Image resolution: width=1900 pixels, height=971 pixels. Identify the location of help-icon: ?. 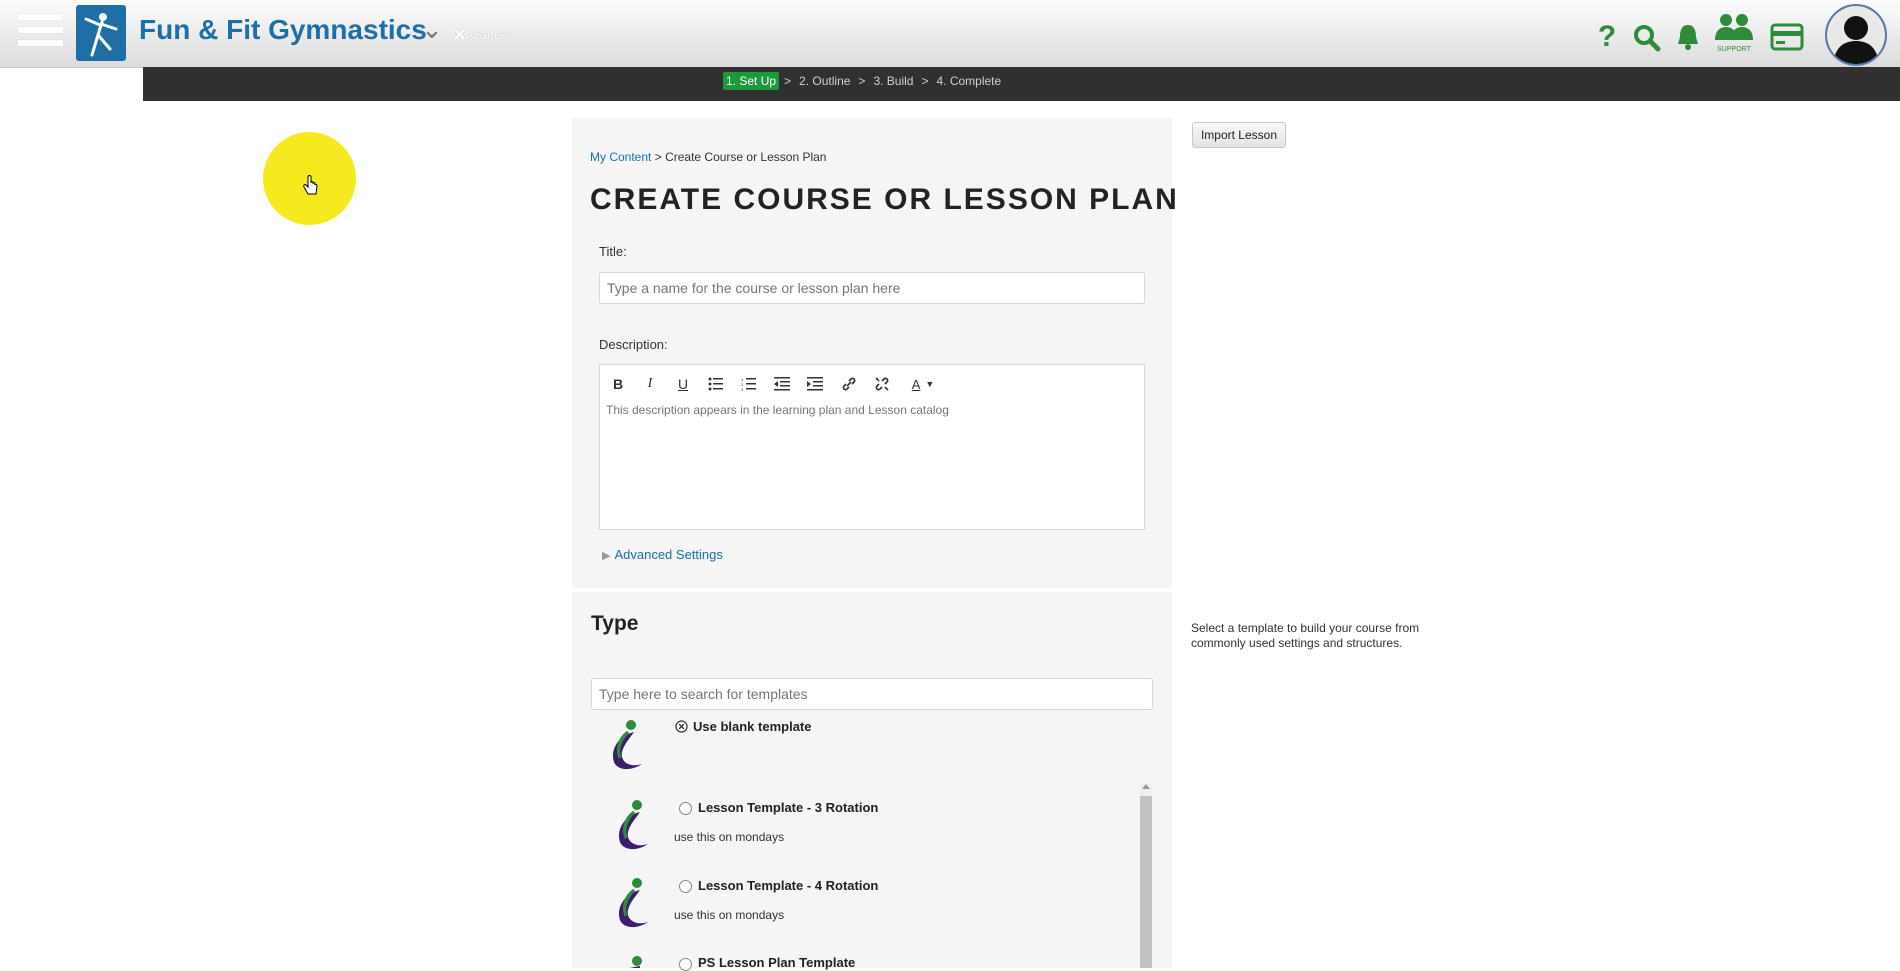
(1607, 36).